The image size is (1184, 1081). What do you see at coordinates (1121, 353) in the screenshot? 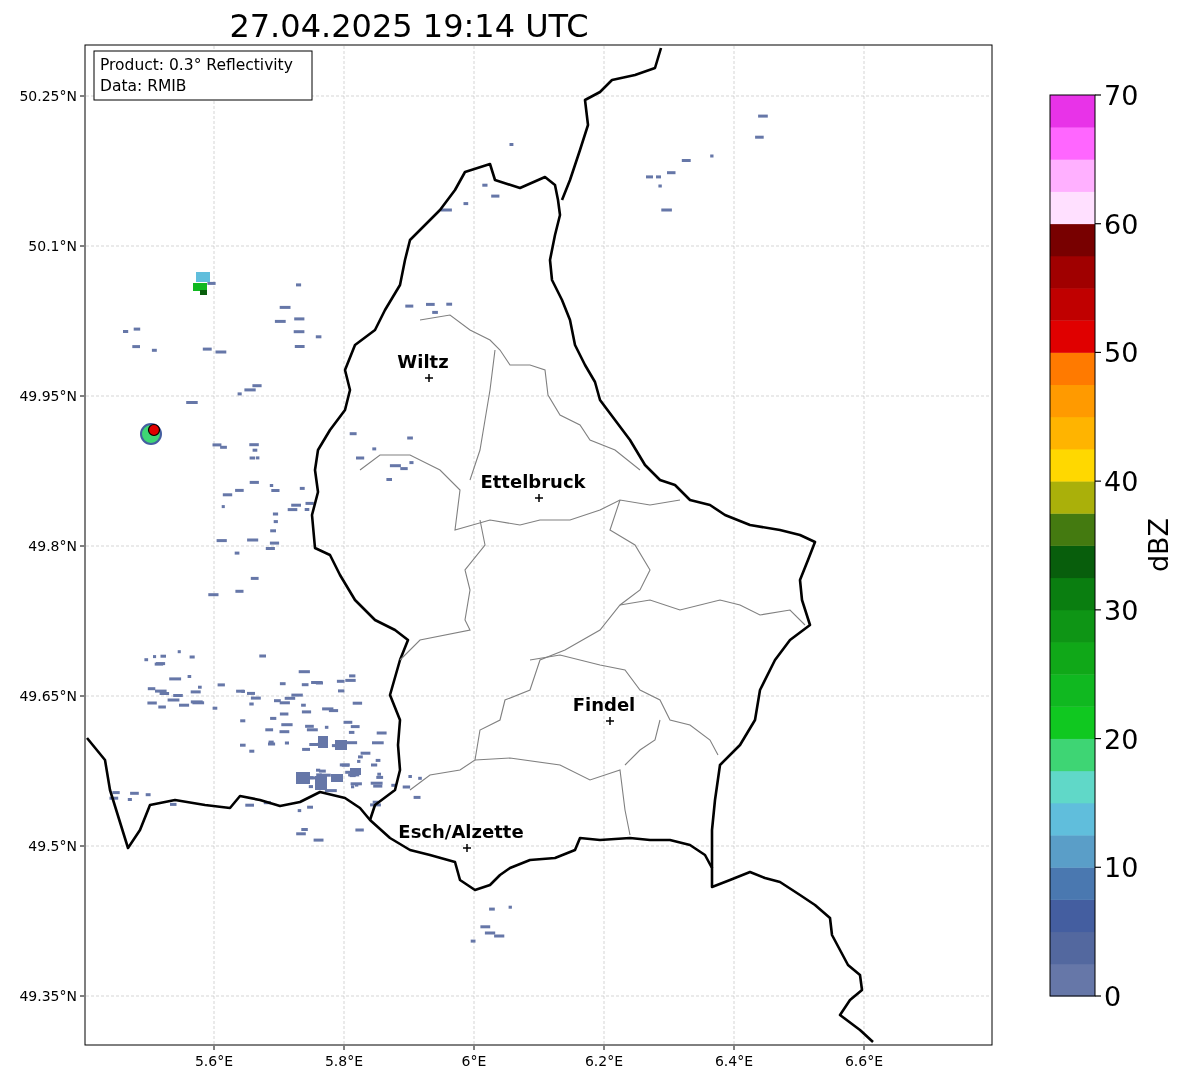
I see `colorbar-tick-label: 50` at bounding box center [1121, 353].